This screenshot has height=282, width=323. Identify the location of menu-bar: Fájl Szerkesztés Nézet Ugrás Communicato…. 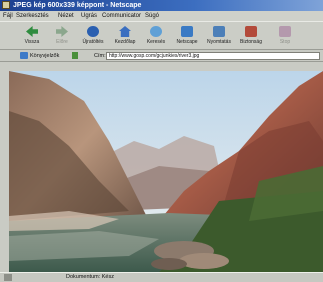
(161, 16).